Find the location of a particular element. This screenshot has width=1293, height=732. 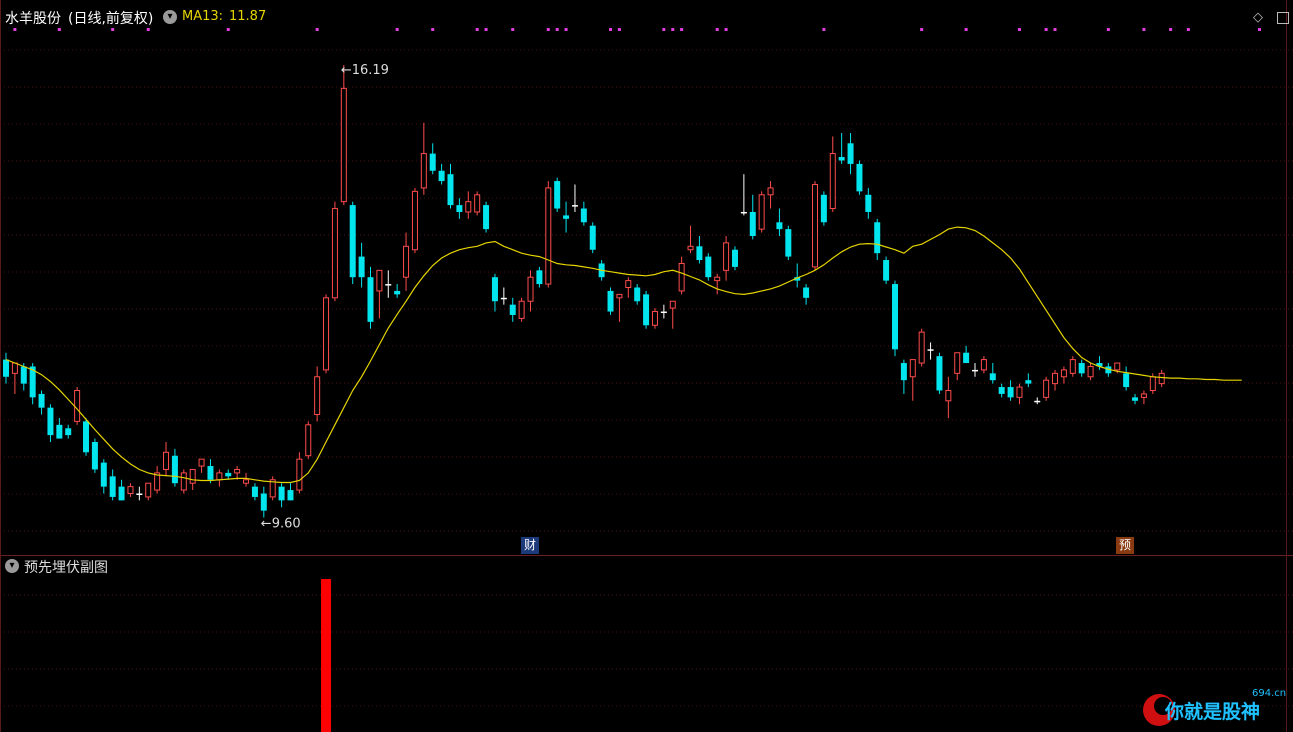

watermark-logo: 你就是股神 694.cn is located at coordinates (1214, 707).